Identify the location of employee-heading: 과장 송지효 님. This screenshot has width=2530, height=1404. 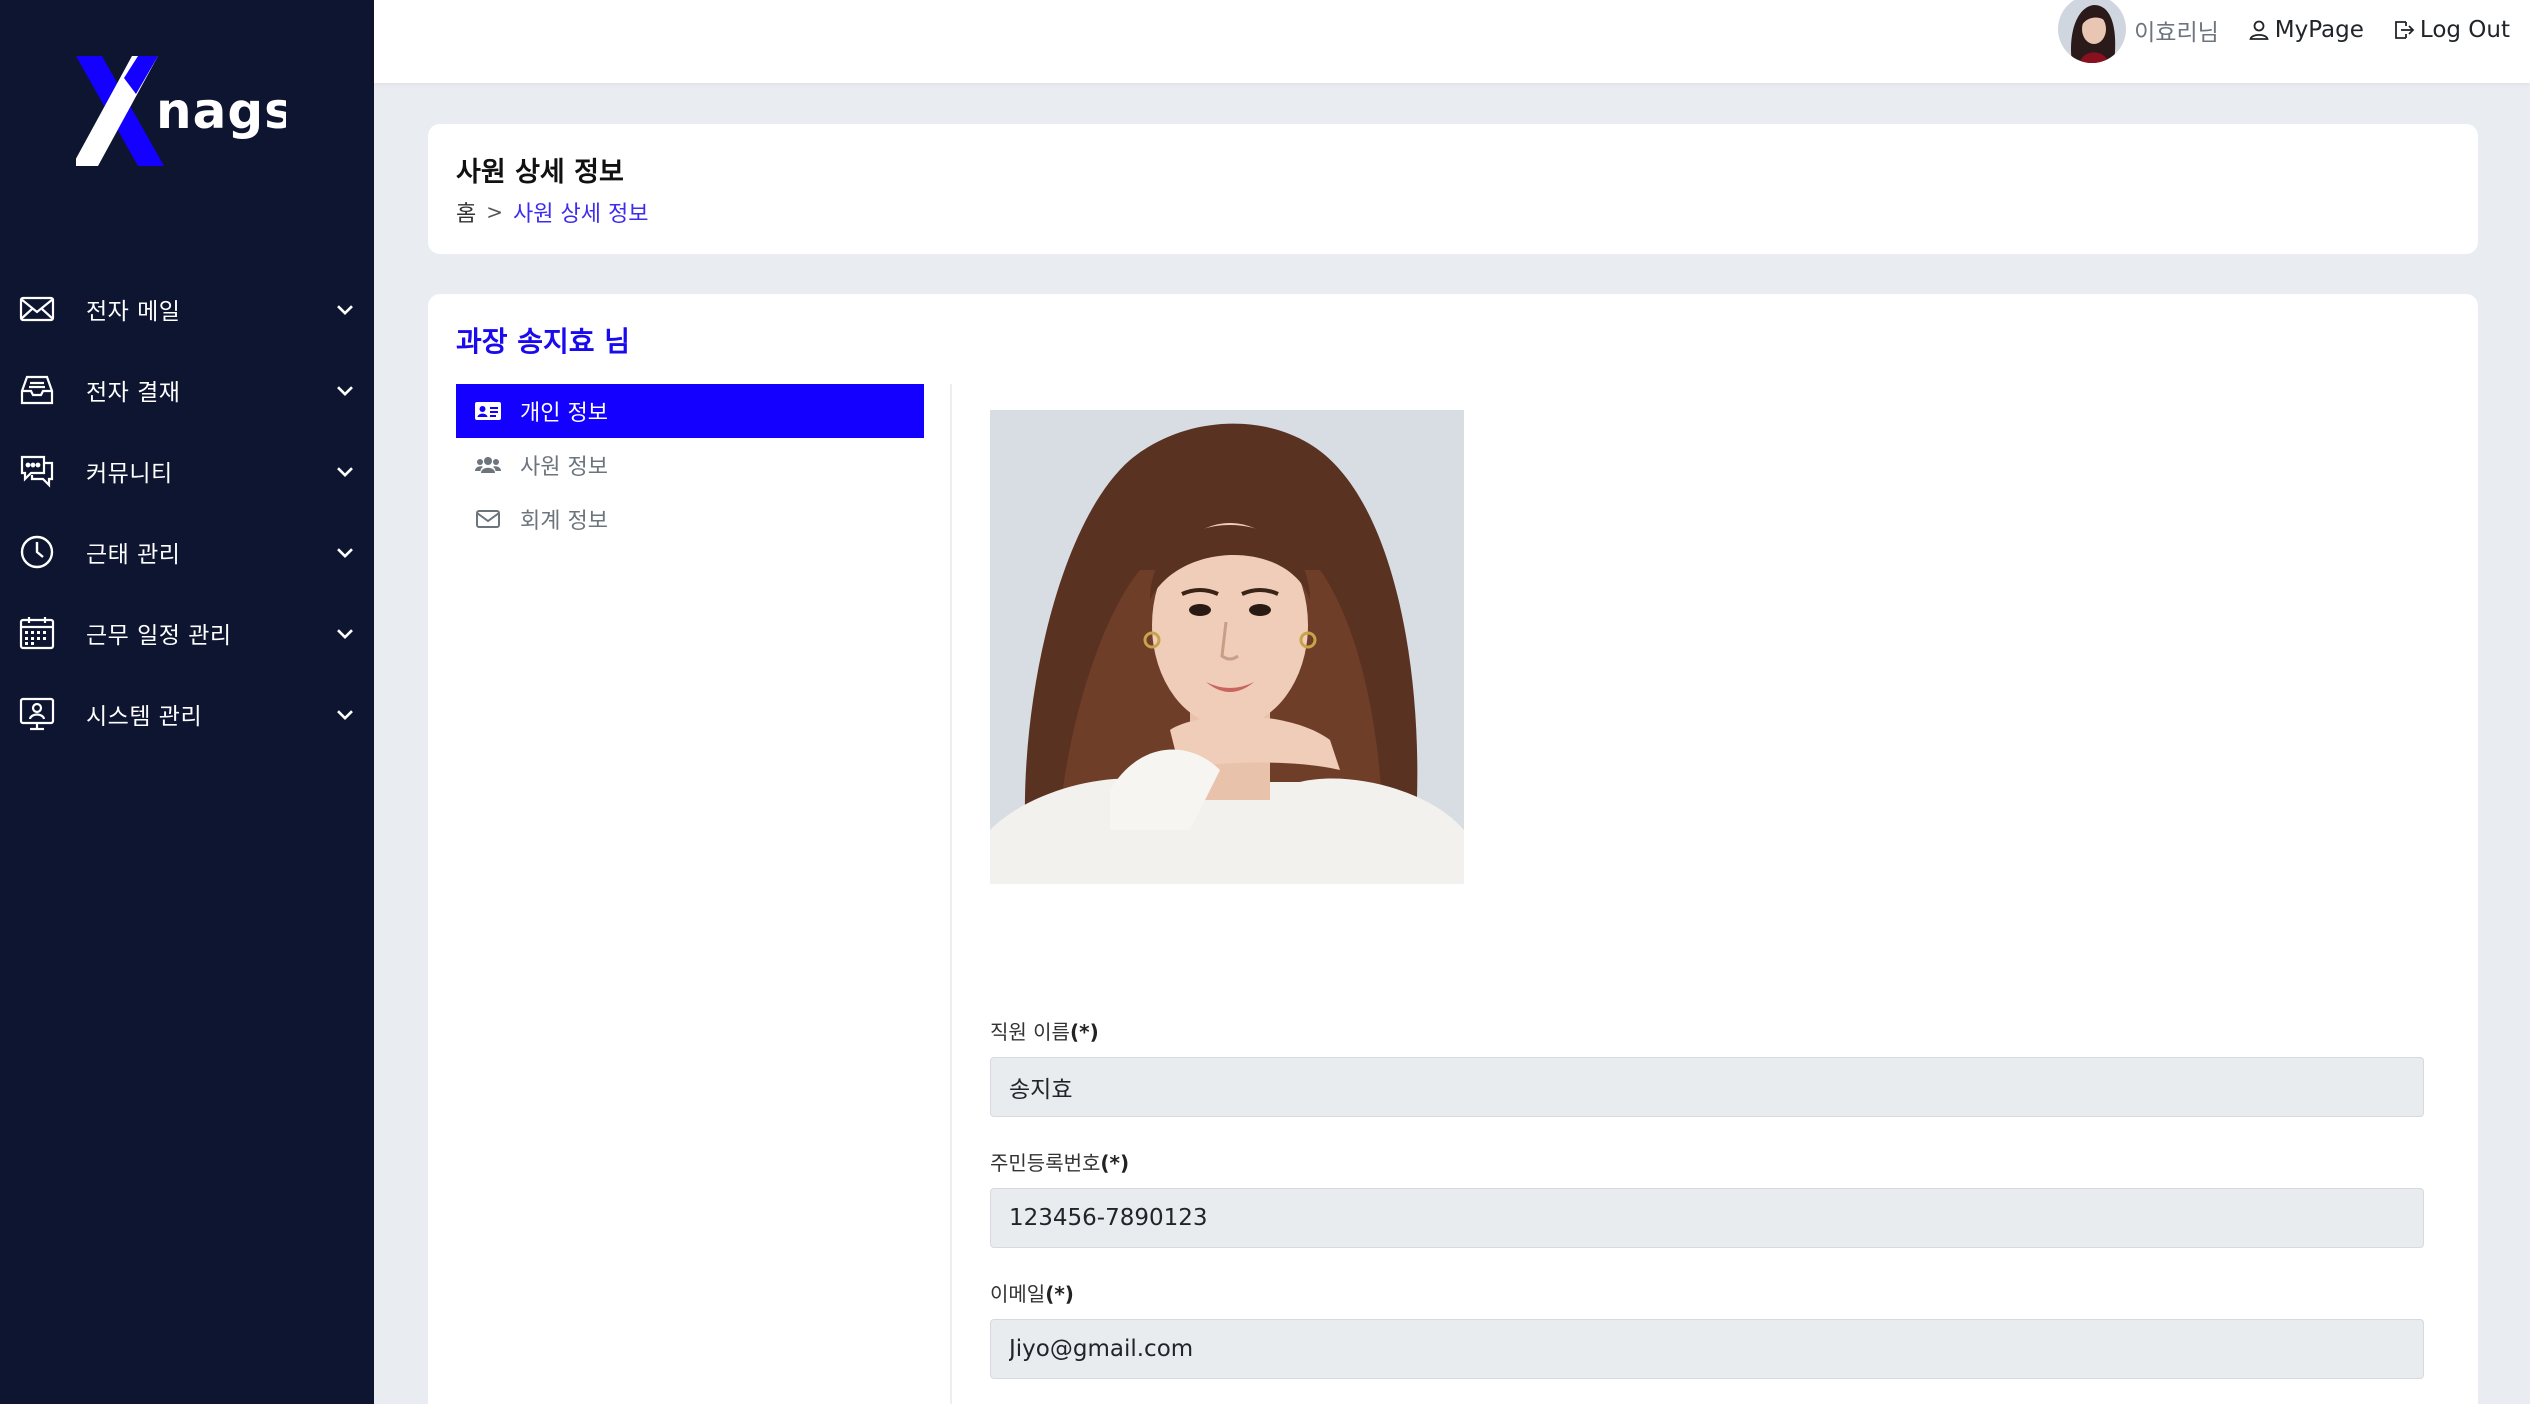
(543, 341).